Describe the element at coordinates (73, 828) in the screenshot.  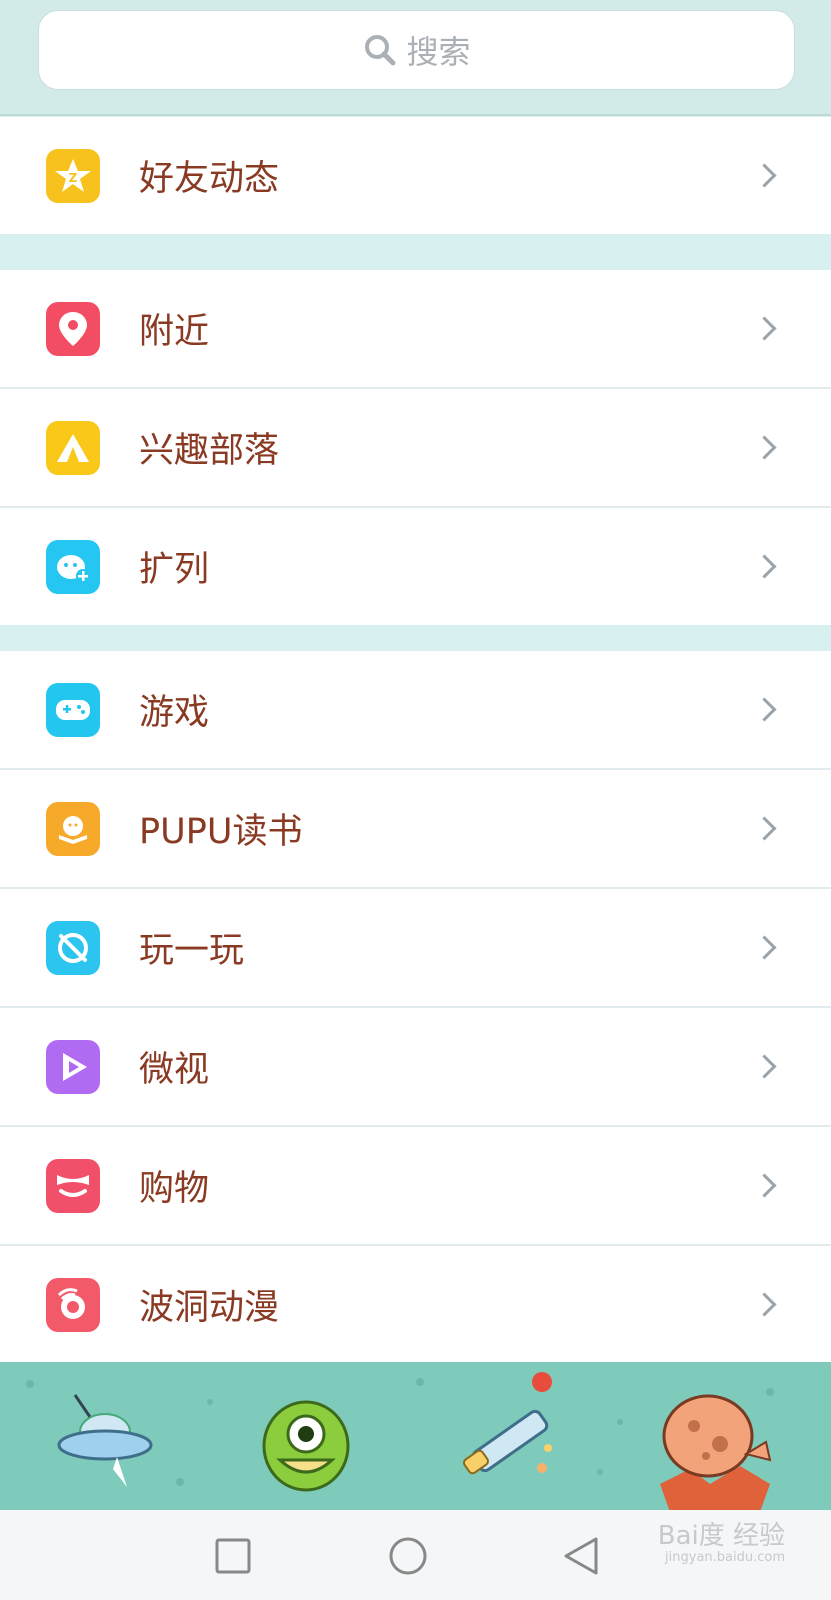
I see `book-icon` at that location.